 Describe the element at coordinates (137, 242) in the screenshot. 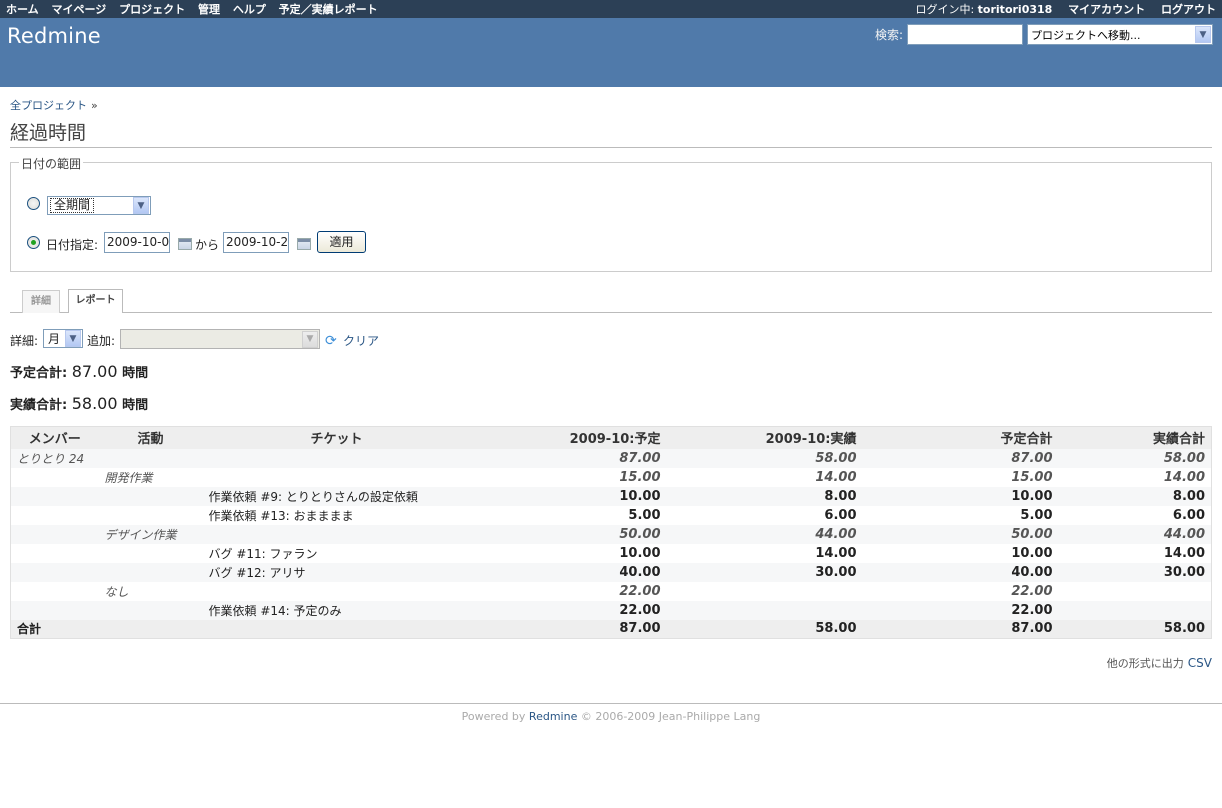

I see `date-from-input: 2009-10-0` at that location.